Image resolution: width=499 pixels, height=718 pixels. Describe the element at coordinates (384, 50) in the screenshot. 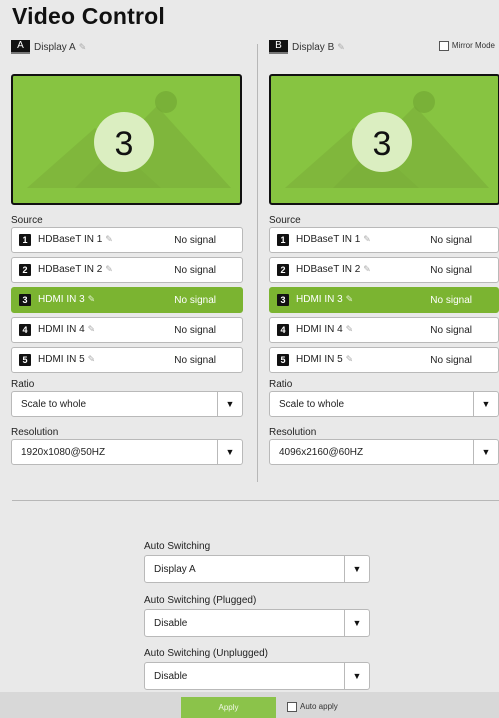

I see `display-b-header: B Display B ✎ Mirror Mode` at that location.